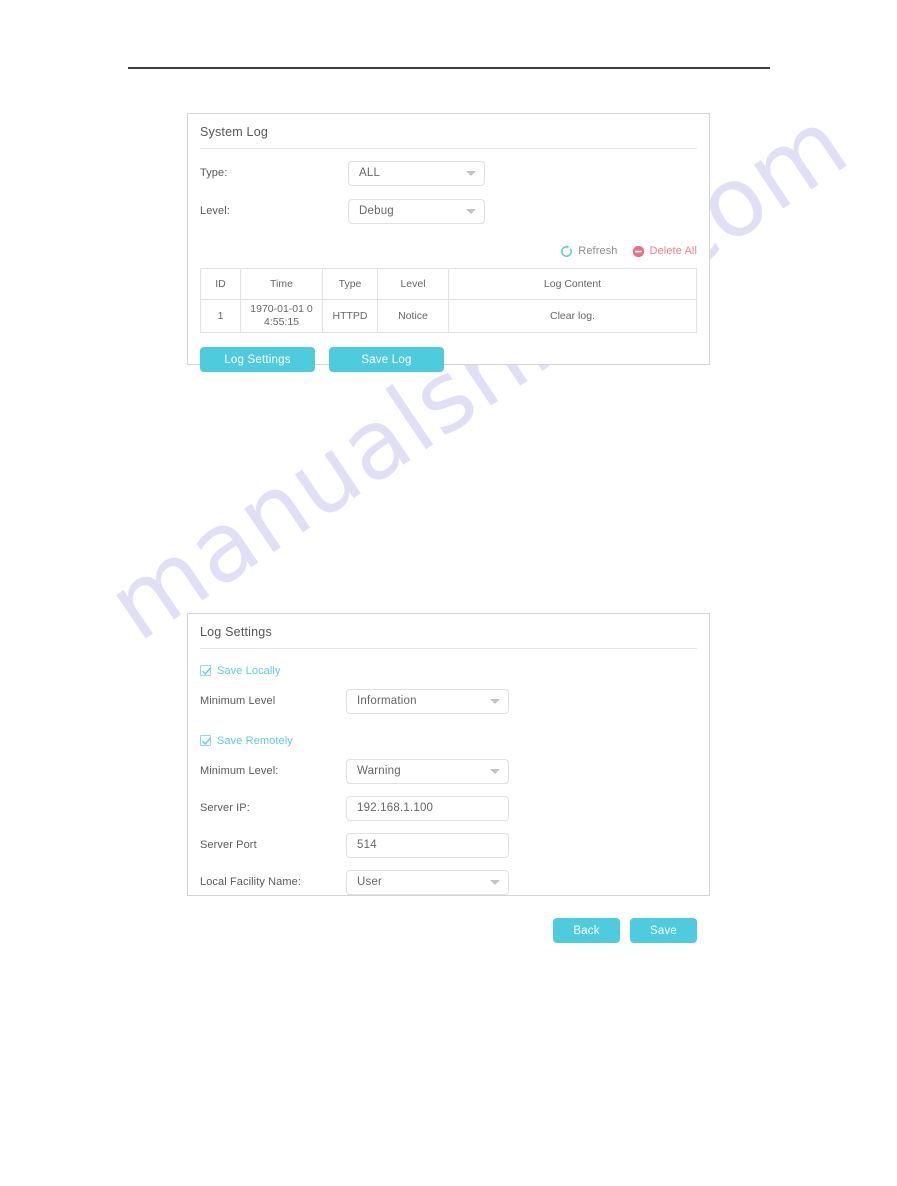  Describe the element at coordinates (673, 251) in the screenshot. I see `delete-all-label: Delete All` at that location.